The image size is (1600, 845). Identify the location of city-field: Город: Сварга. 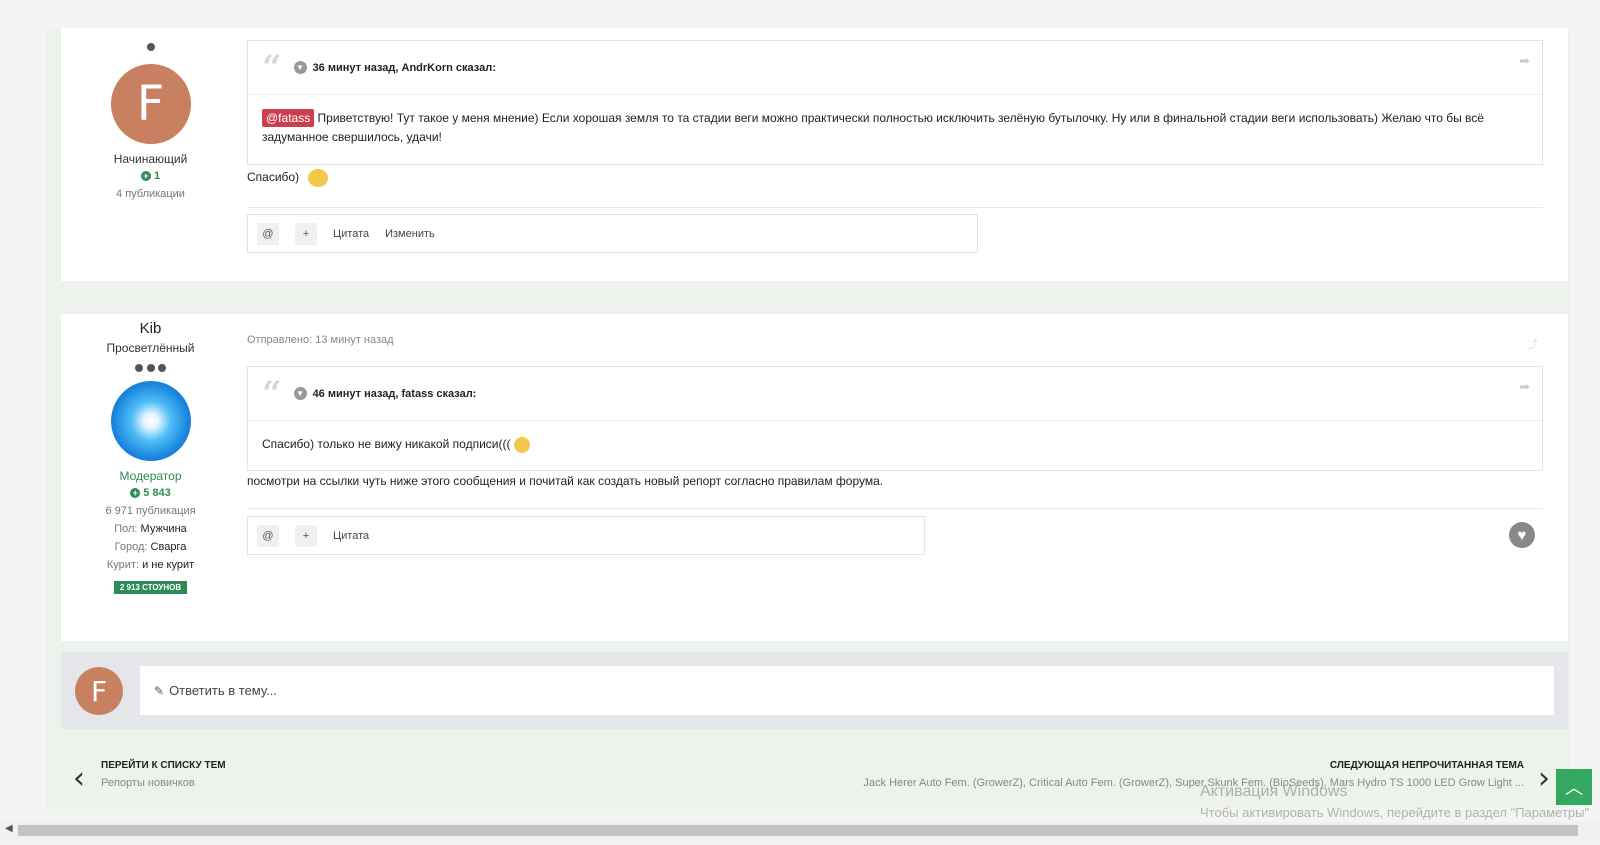
(150, 547).